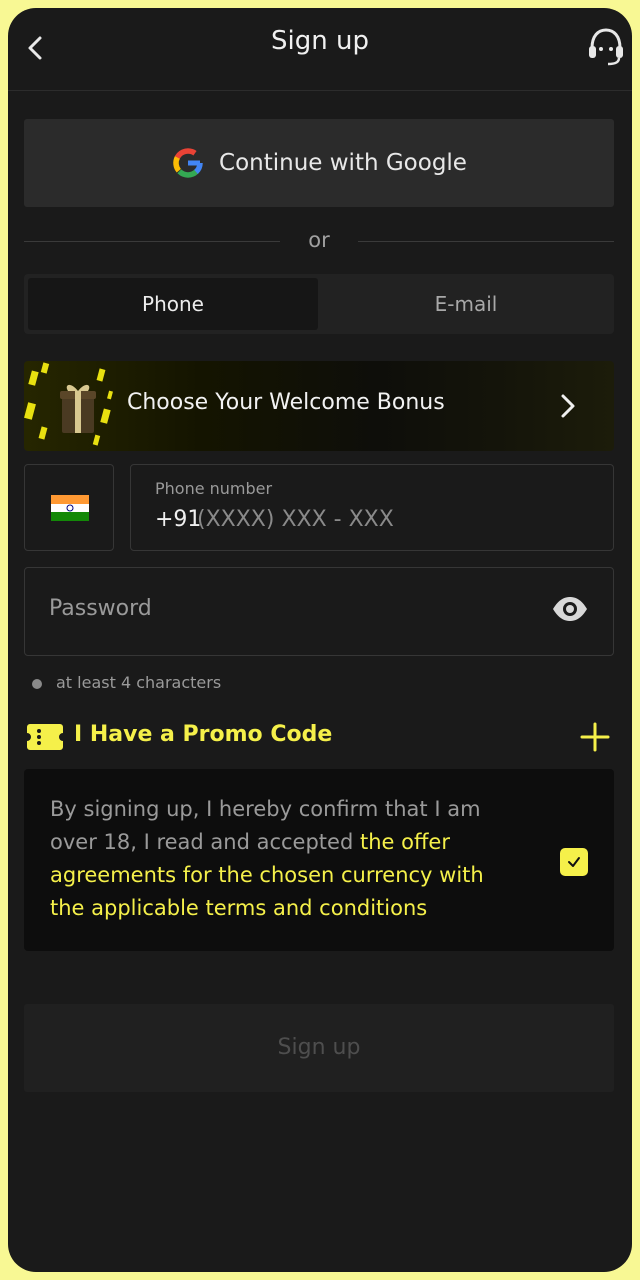  Describe the element at coordinates (320, 41) in the screenshot. I see `page-title: Sign up` at that location.